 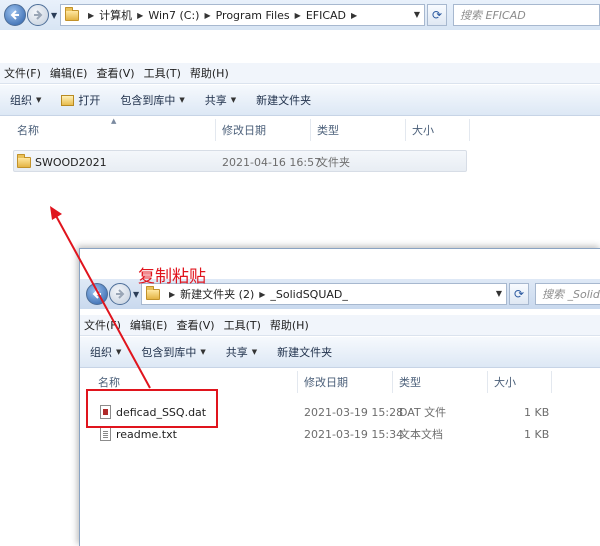 I want to click on open-button: 打开, so click(x=80, y=100).